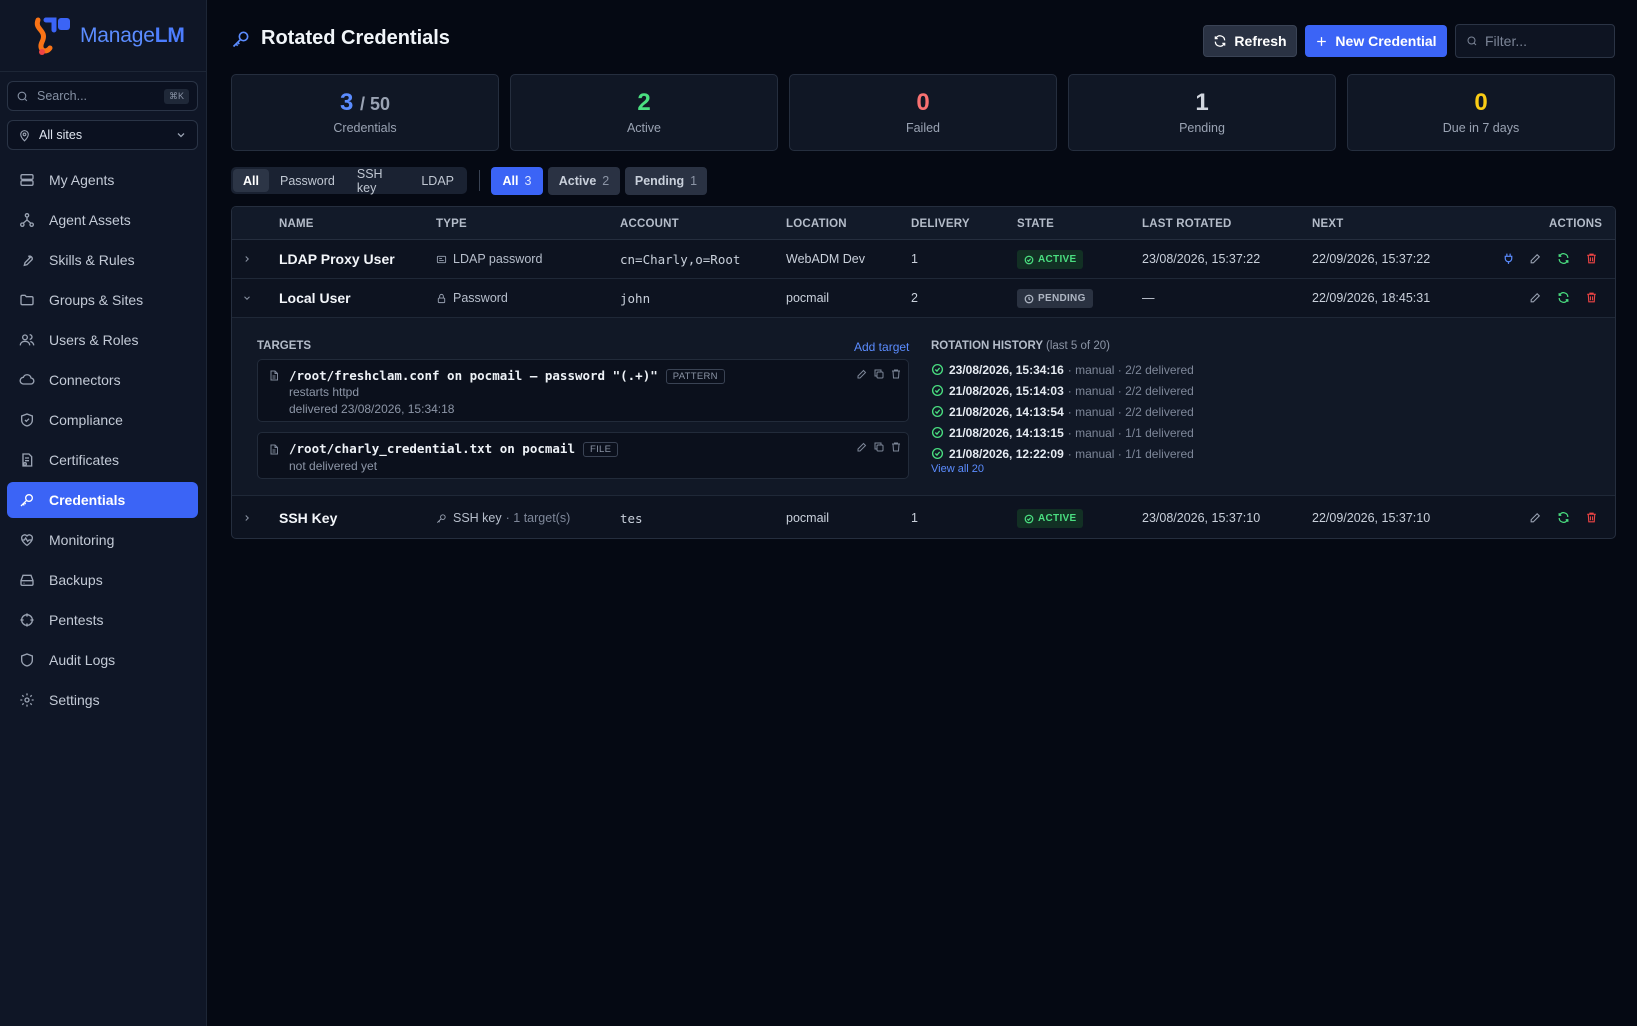 This screenshot has height=1026, width=1637. I want to click on sidebar-item-monitoring: Monitoring, so click(102, 540).